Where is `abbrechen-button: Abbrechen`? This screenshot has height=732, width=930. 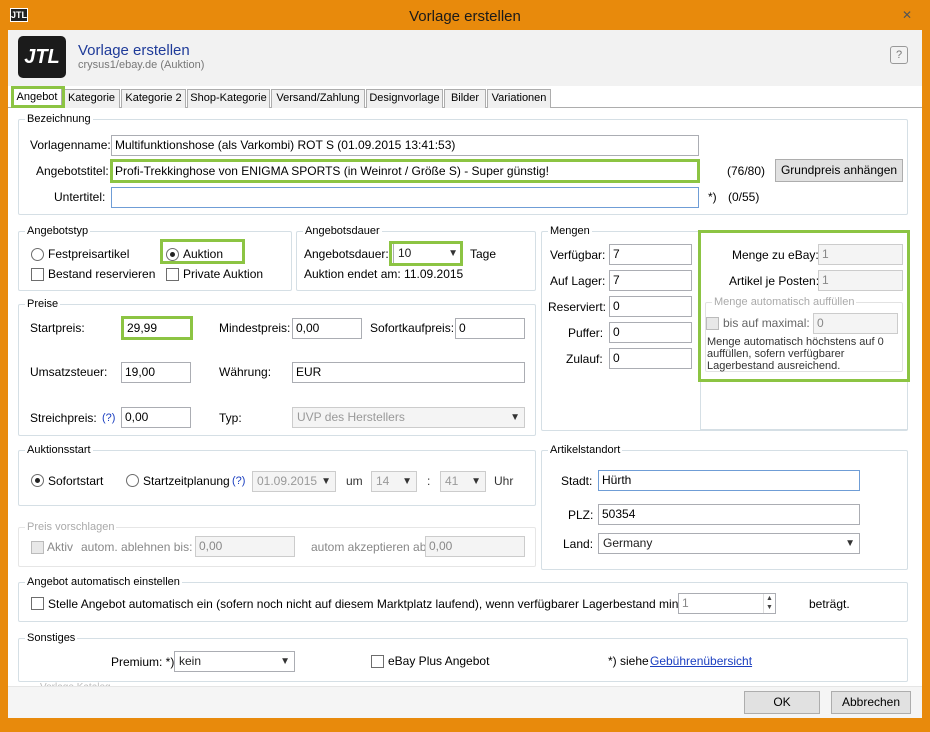
abbrechen-button: Abbrechen is located at coordinates (871, 702).